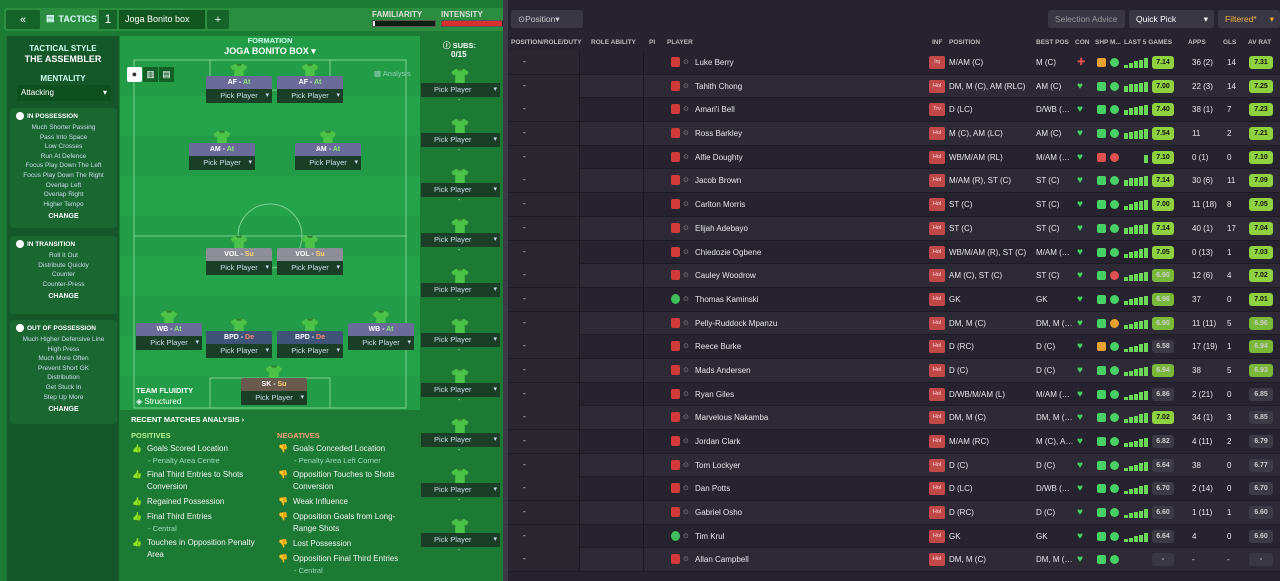  What do you see at coordinates (64, 93) in the screenshot?
I see `mentality-select: Attacking ▾` at bounding box center [64, 93].